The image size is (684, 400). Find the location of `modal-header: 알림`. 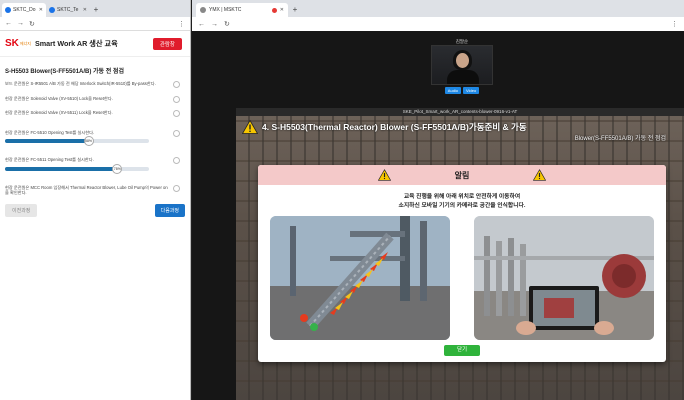

modal-header: 알림 is located at coordinates (462, 175).